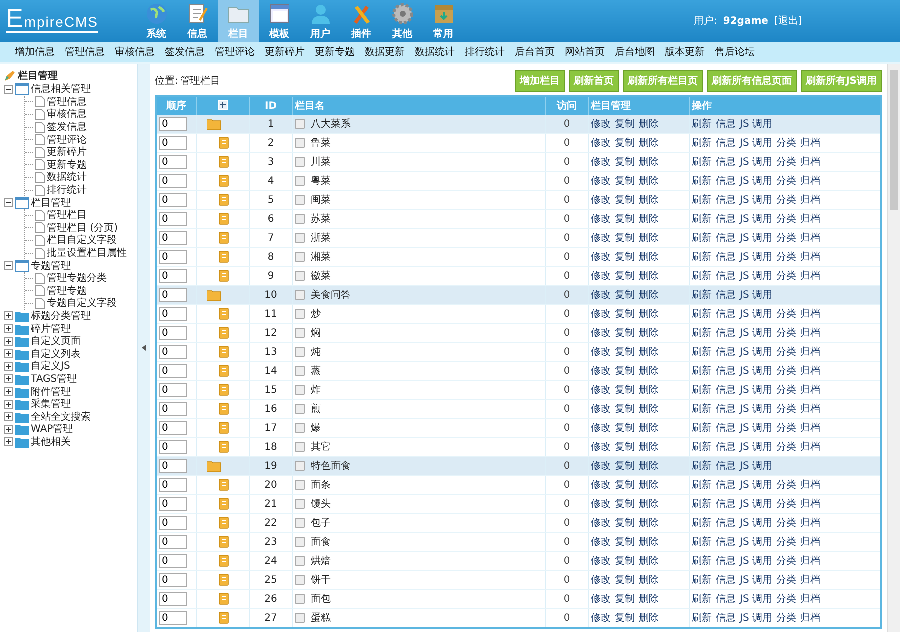  What do you see at coordinates (67, 127) in the screenshot?
I see `tree-item: 签发信息` at bounding box center [67, 127].